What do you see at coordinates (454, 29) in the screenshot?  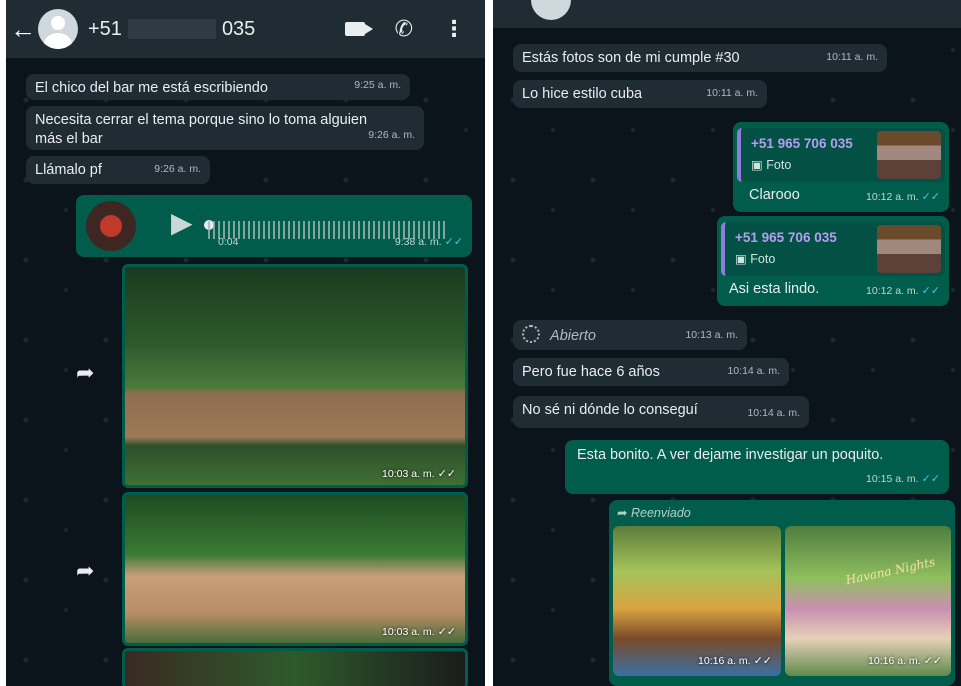 I see `more-menu-icon: ⋮` at bounding box center [454, 29].